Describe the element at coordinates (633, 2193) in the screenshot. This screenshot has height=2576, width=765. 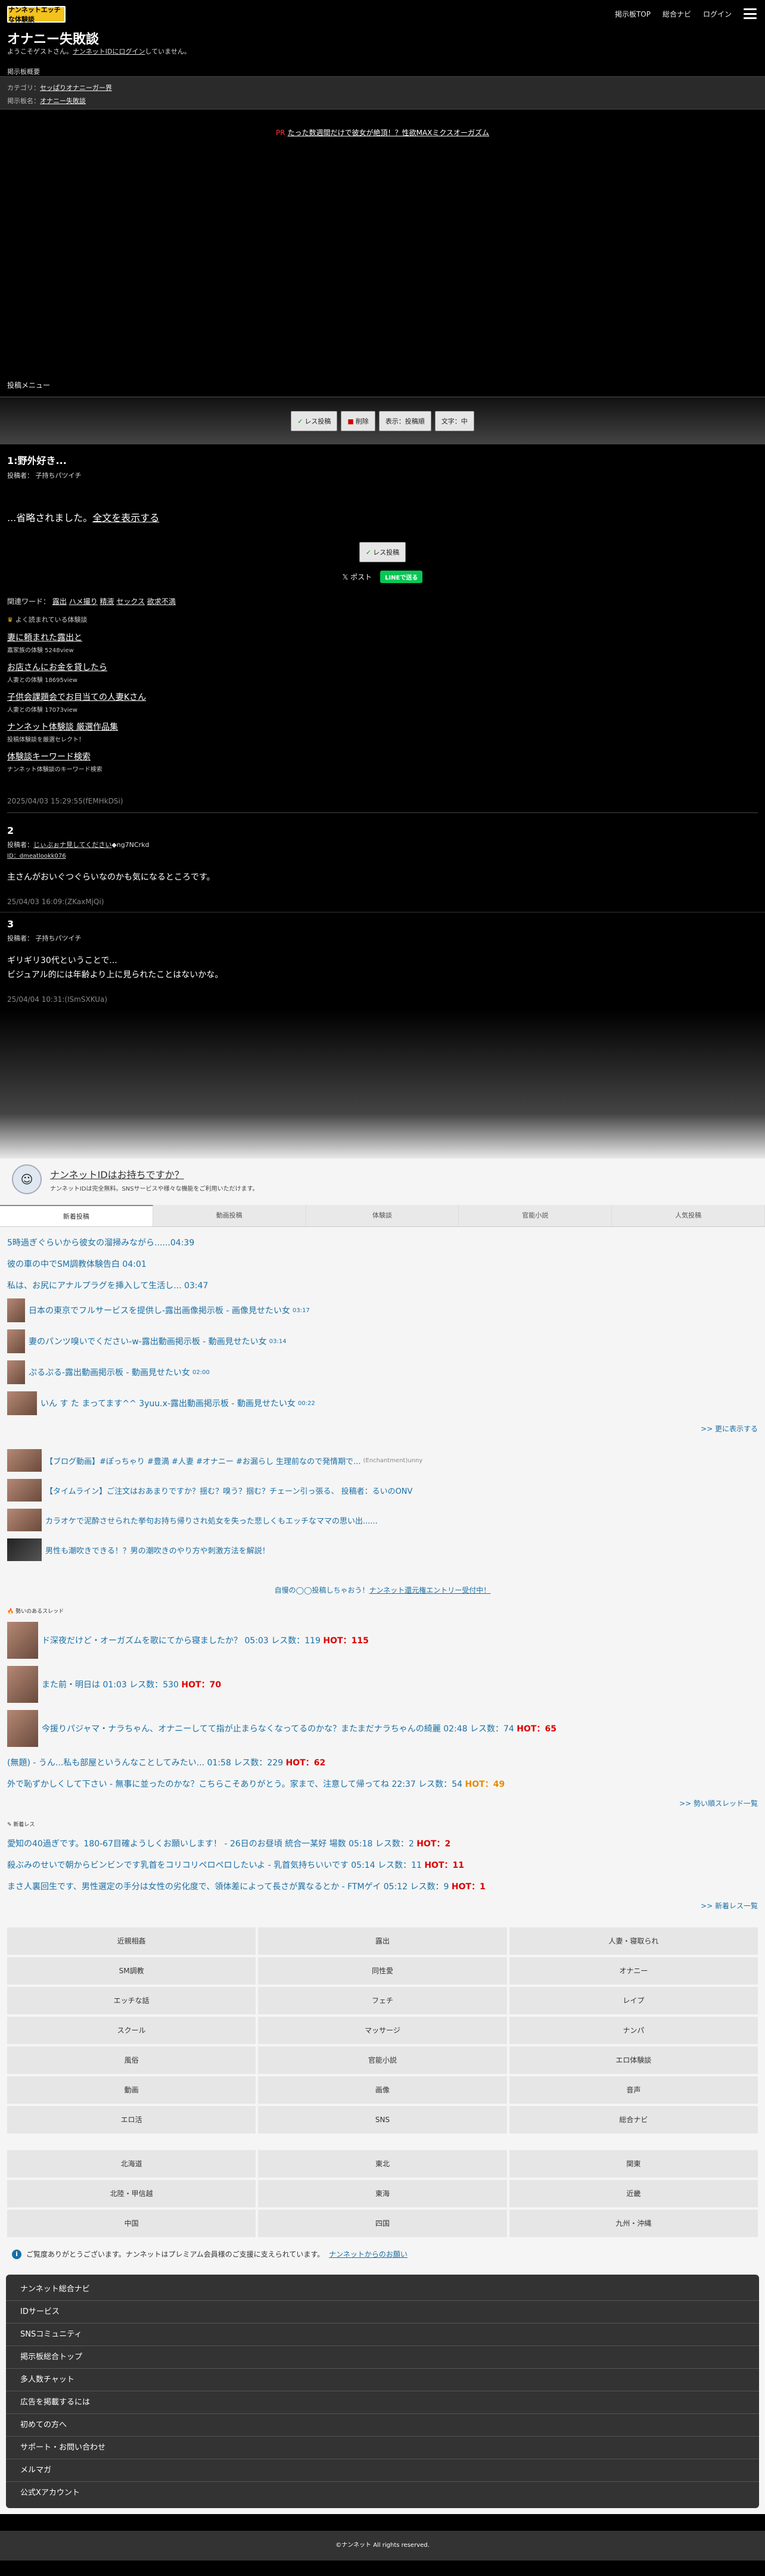
I see `region-link: 近畿` at that location.